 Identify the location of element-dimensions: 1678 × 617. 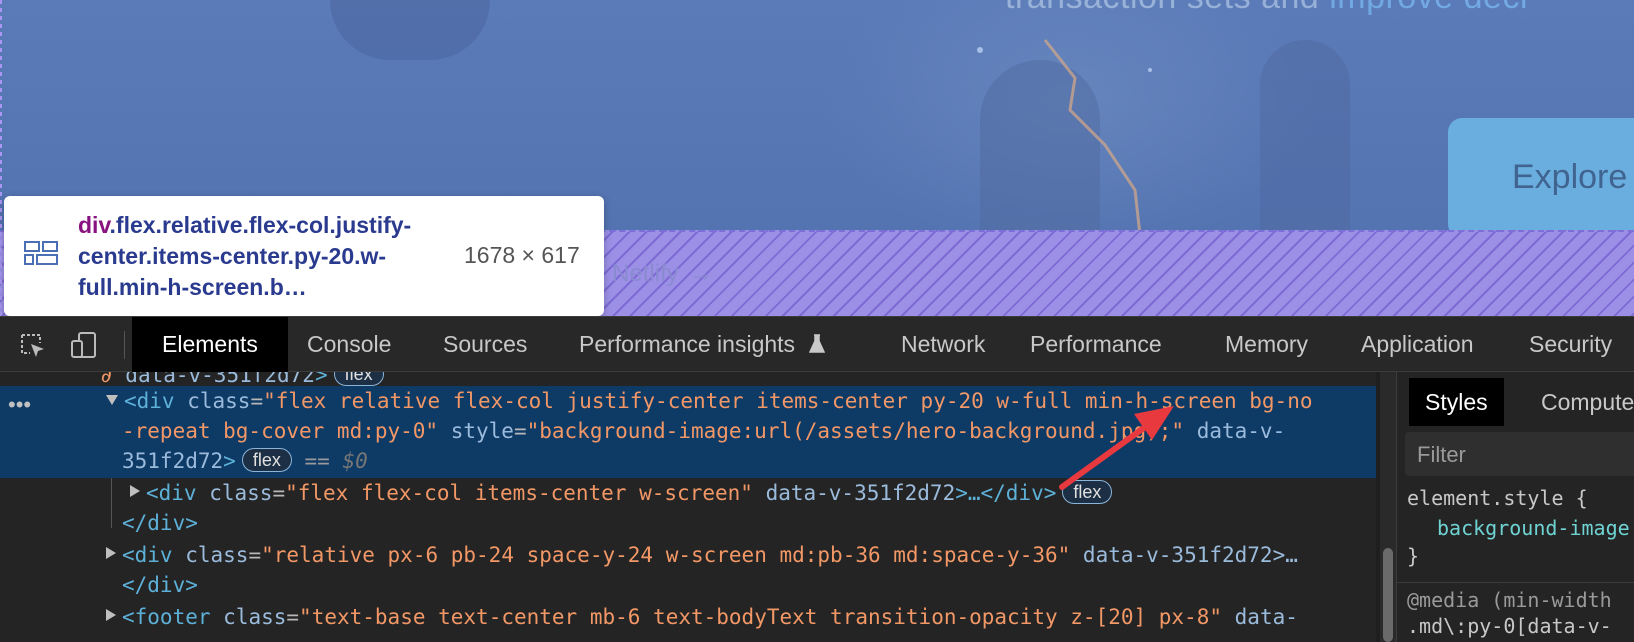
(522, 255).